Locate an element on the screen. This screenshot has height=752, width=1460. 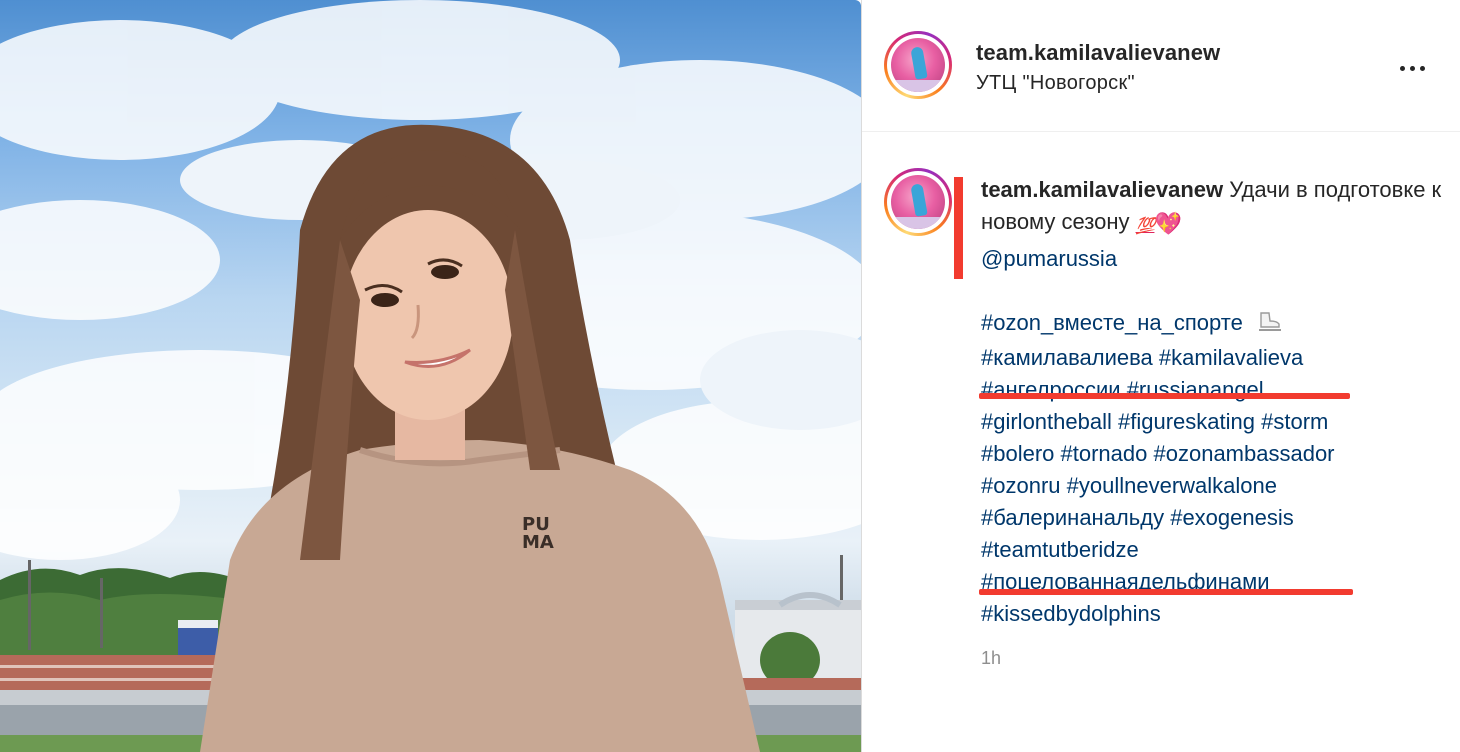
hashtag-link: #bolero is located at coordinates (1017, 453).